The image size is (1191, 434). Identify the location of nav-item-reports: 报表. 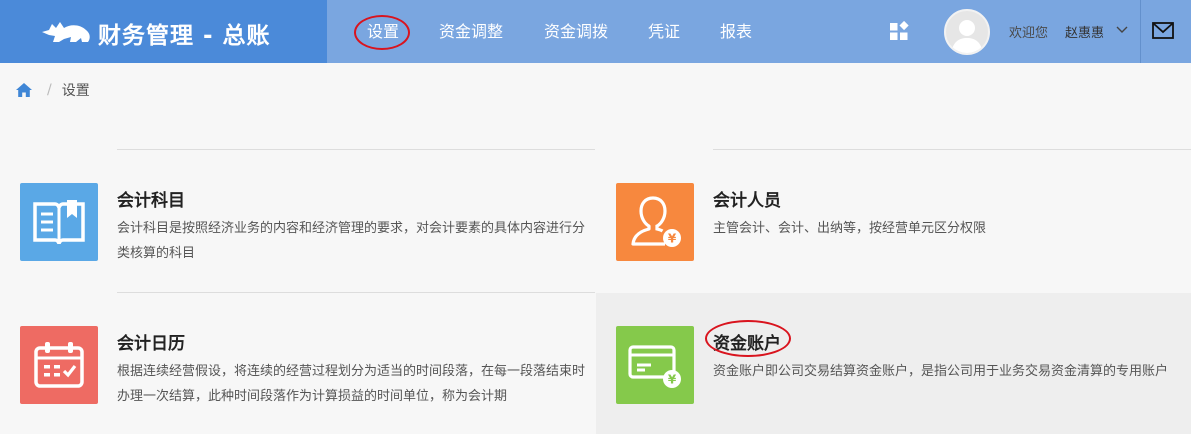
(750, 31).